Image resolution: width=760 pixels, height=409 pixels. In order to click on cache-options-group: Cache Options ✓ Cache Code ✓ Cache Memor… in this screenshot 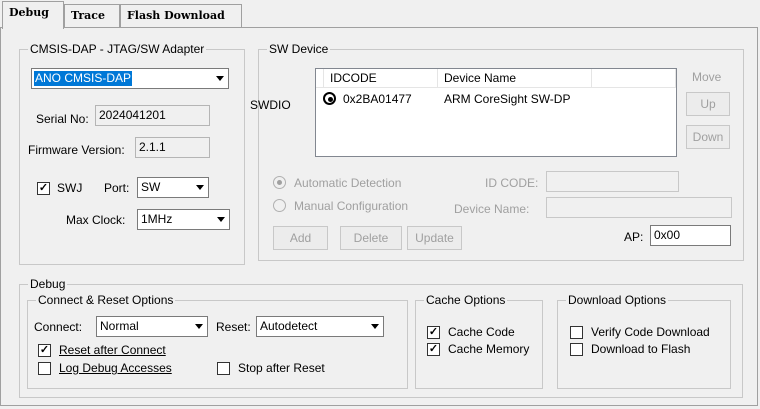, I will do `click(479, 341)`.